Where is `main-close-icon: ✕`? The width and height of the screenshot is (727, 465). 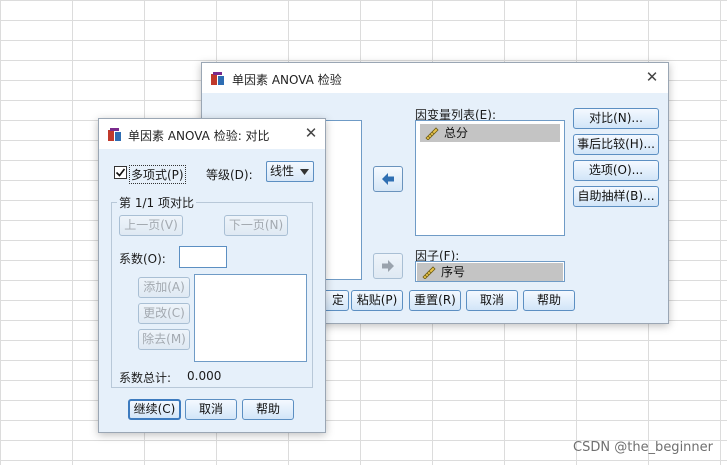
main-close-icon: ✕ is located at coordinates (652, 77).